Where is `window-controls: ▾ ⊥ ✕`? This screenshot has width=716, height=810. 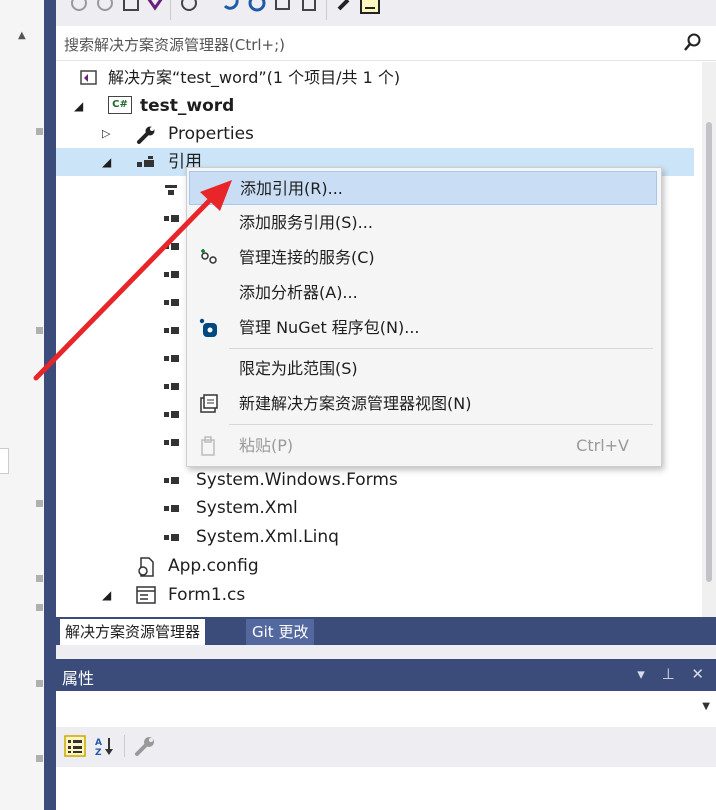
window-controls: ▾ ⊥ ✕ is located at coordinates (673, 674).